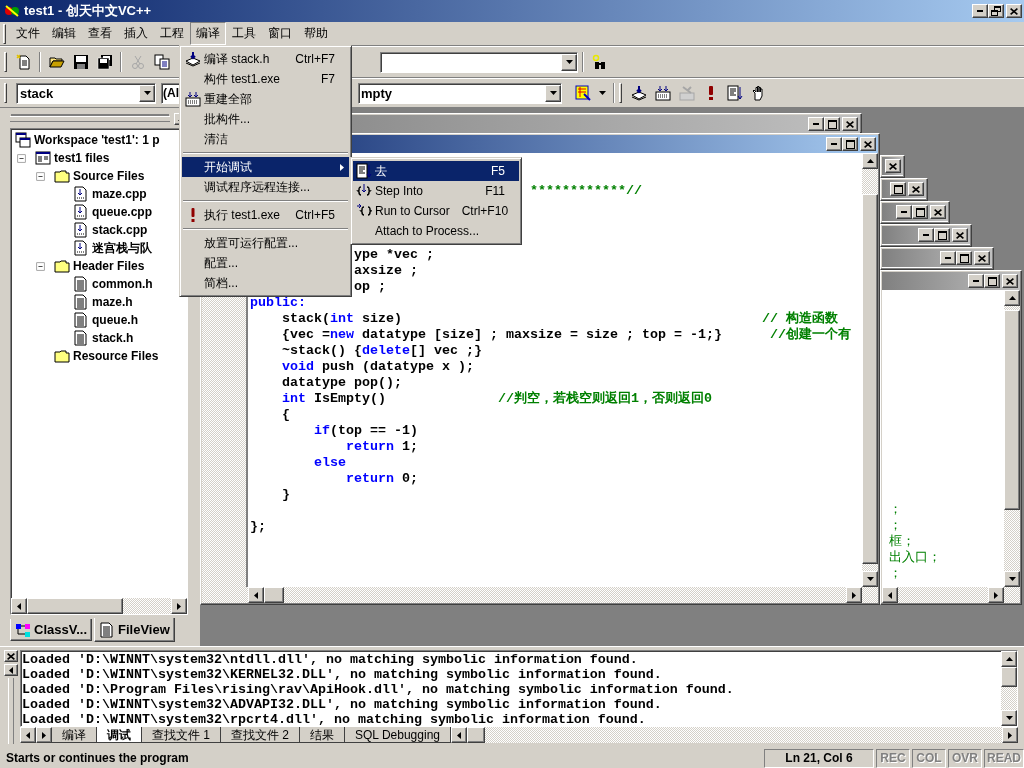 Image resolution: width=1024 pixels, height=768 pixels. I want to click on restore-button, so click(996, 11).